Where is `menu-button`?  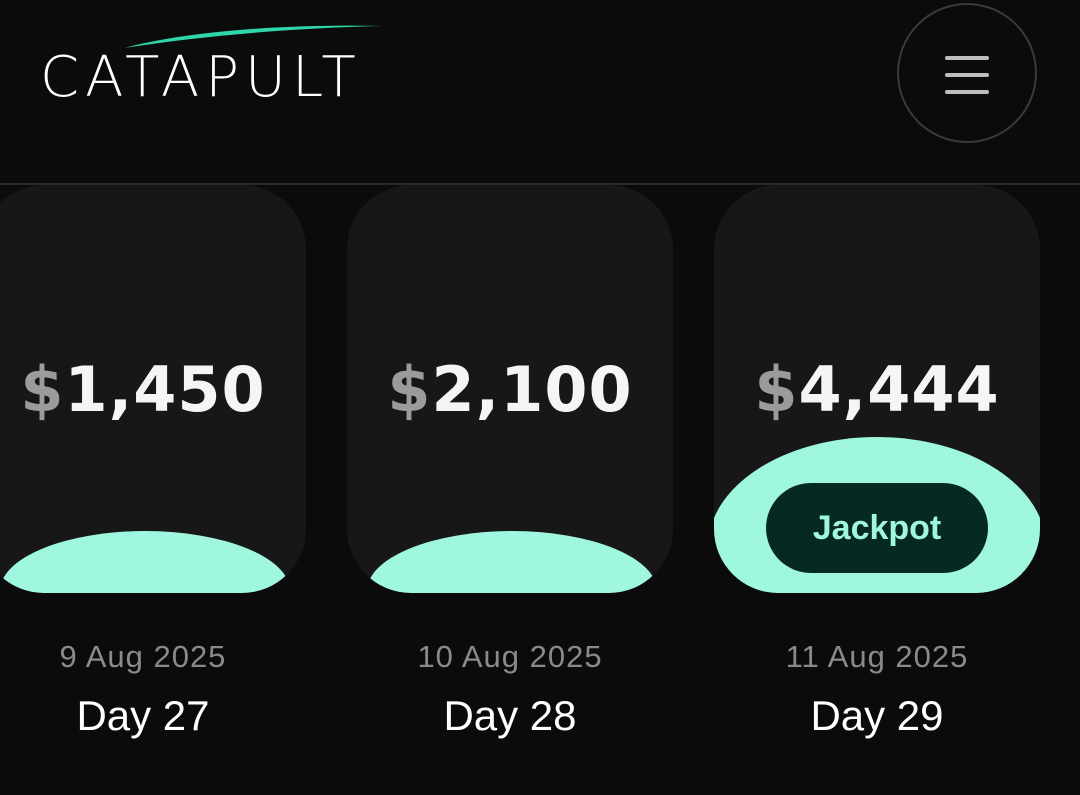 menu-button is located at coordinates (967, 73).